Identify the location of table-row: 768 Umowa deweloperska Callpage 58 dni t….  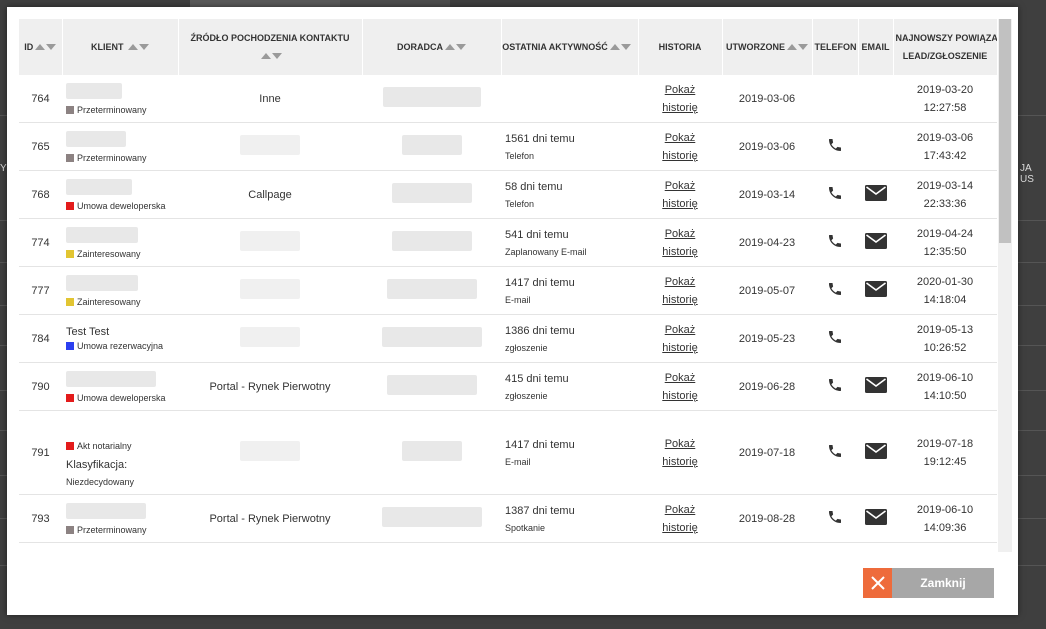
(508, 194).